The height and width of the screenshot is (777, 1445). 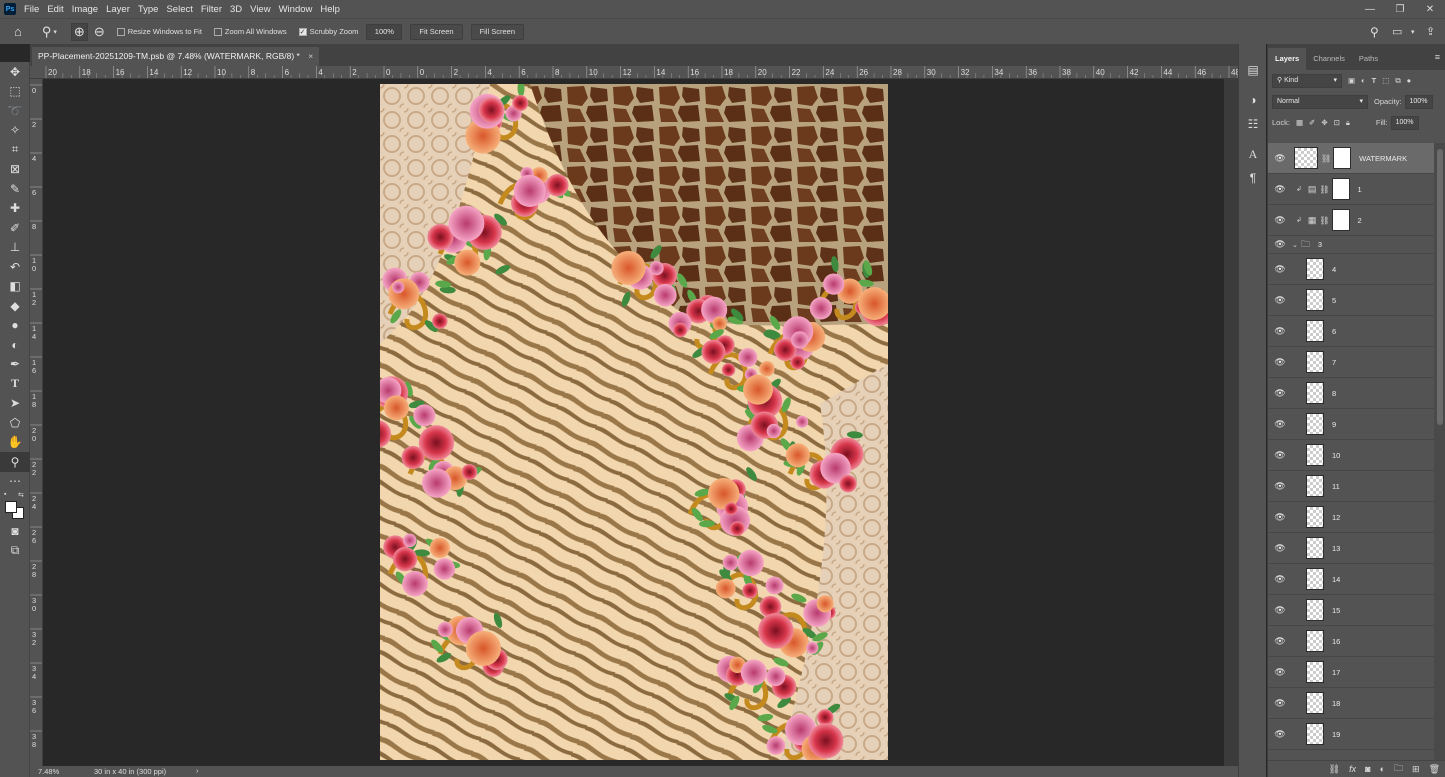 What do you see at coordinates (15, 228) in the screenshot?
I see `brush-tool-icon: ✐` at bounding box center [15, 228].